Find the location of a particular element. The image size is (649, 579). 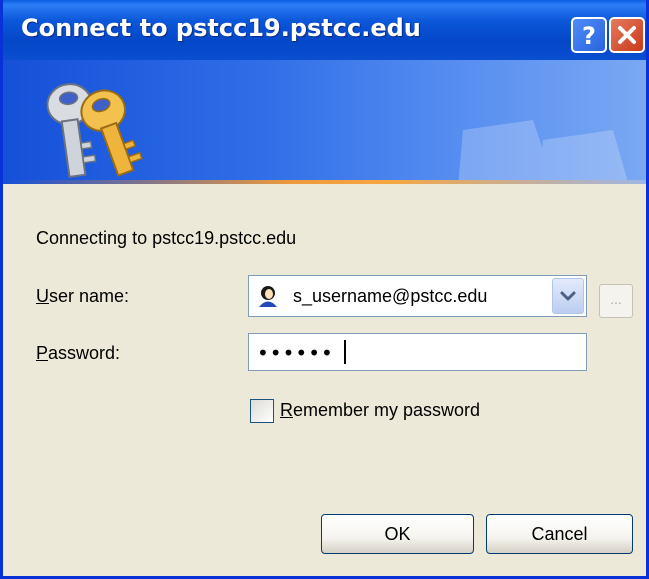

text-caret is located at coordinates (345, 352).